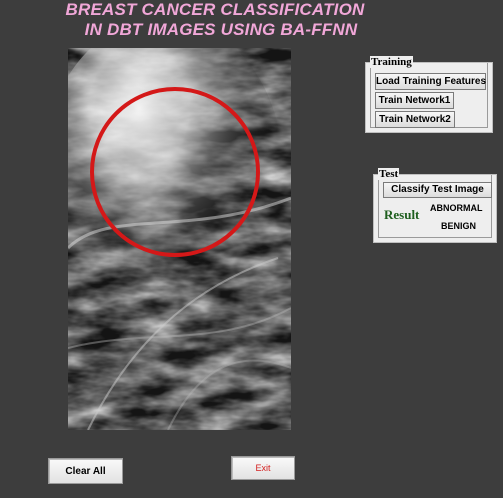 The width and height of the screenshot is (503, 498). What do you see at coordinates (414, 100) in the screenshot?
I see `train-network1-button: Train Network1` at bounding box center [414, 100].